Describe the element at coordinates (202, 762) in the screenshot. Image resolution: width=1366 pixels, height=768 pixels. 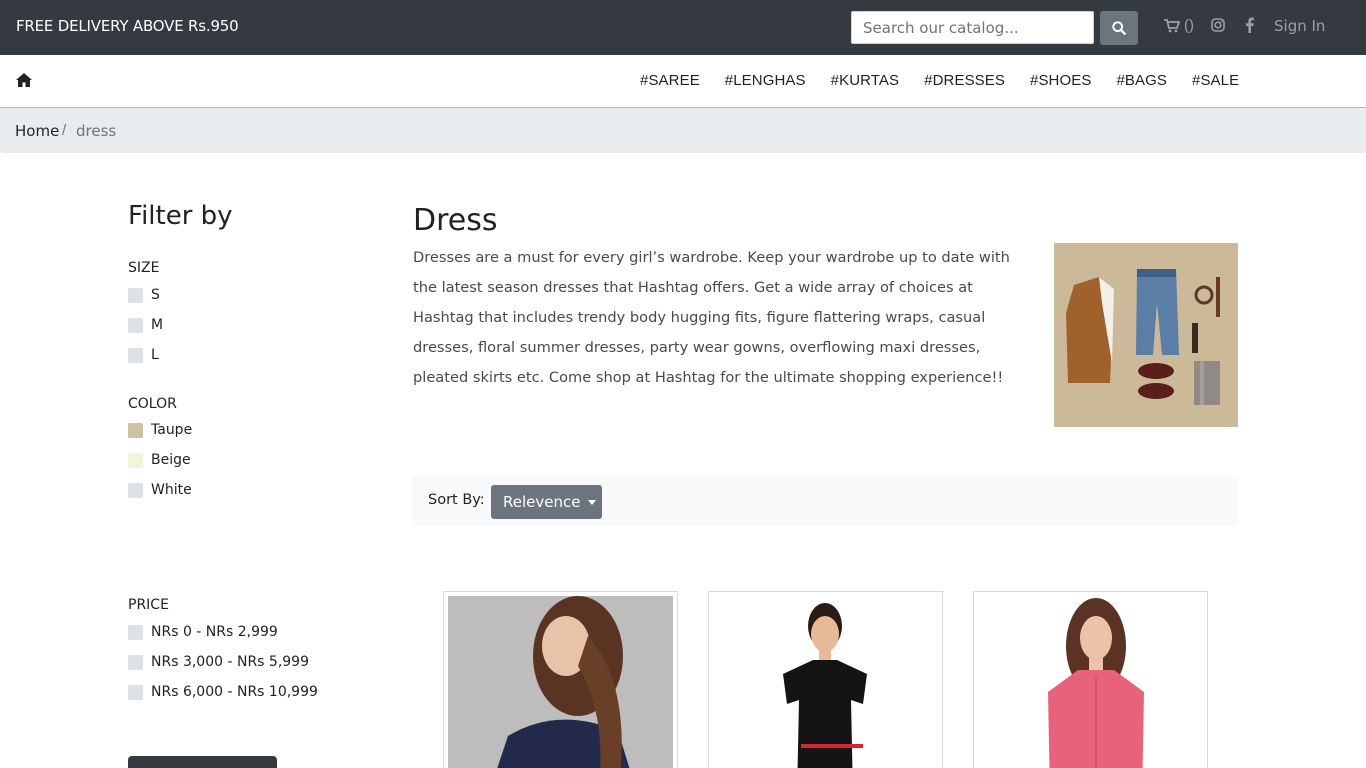
I see `apply-filter-button` at that location.